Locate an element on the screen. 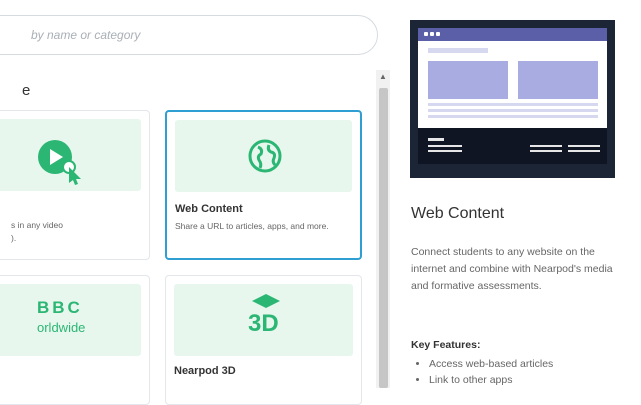 This screenshot has width=641, height=405. card-thumb: BBC orldwide is located at coordinates (70, 320).